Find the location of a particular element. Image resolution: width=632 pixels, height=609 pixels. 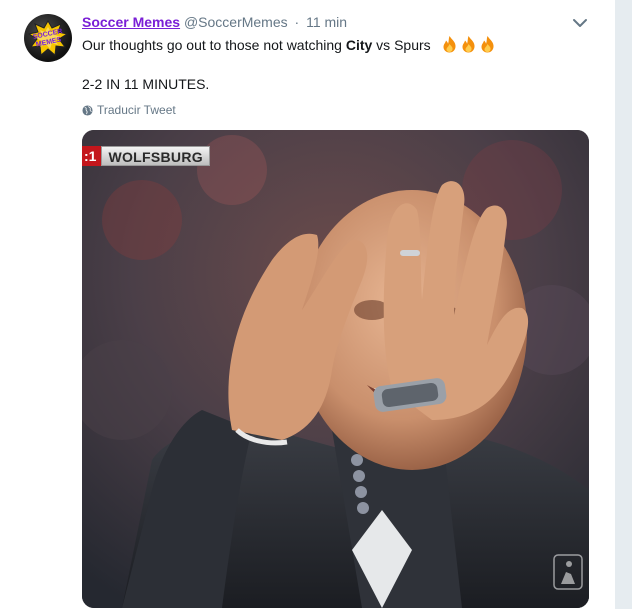

tweet-text-line2: 2-2 IN 11 MINUTES. is located at coordinates (146, 84).